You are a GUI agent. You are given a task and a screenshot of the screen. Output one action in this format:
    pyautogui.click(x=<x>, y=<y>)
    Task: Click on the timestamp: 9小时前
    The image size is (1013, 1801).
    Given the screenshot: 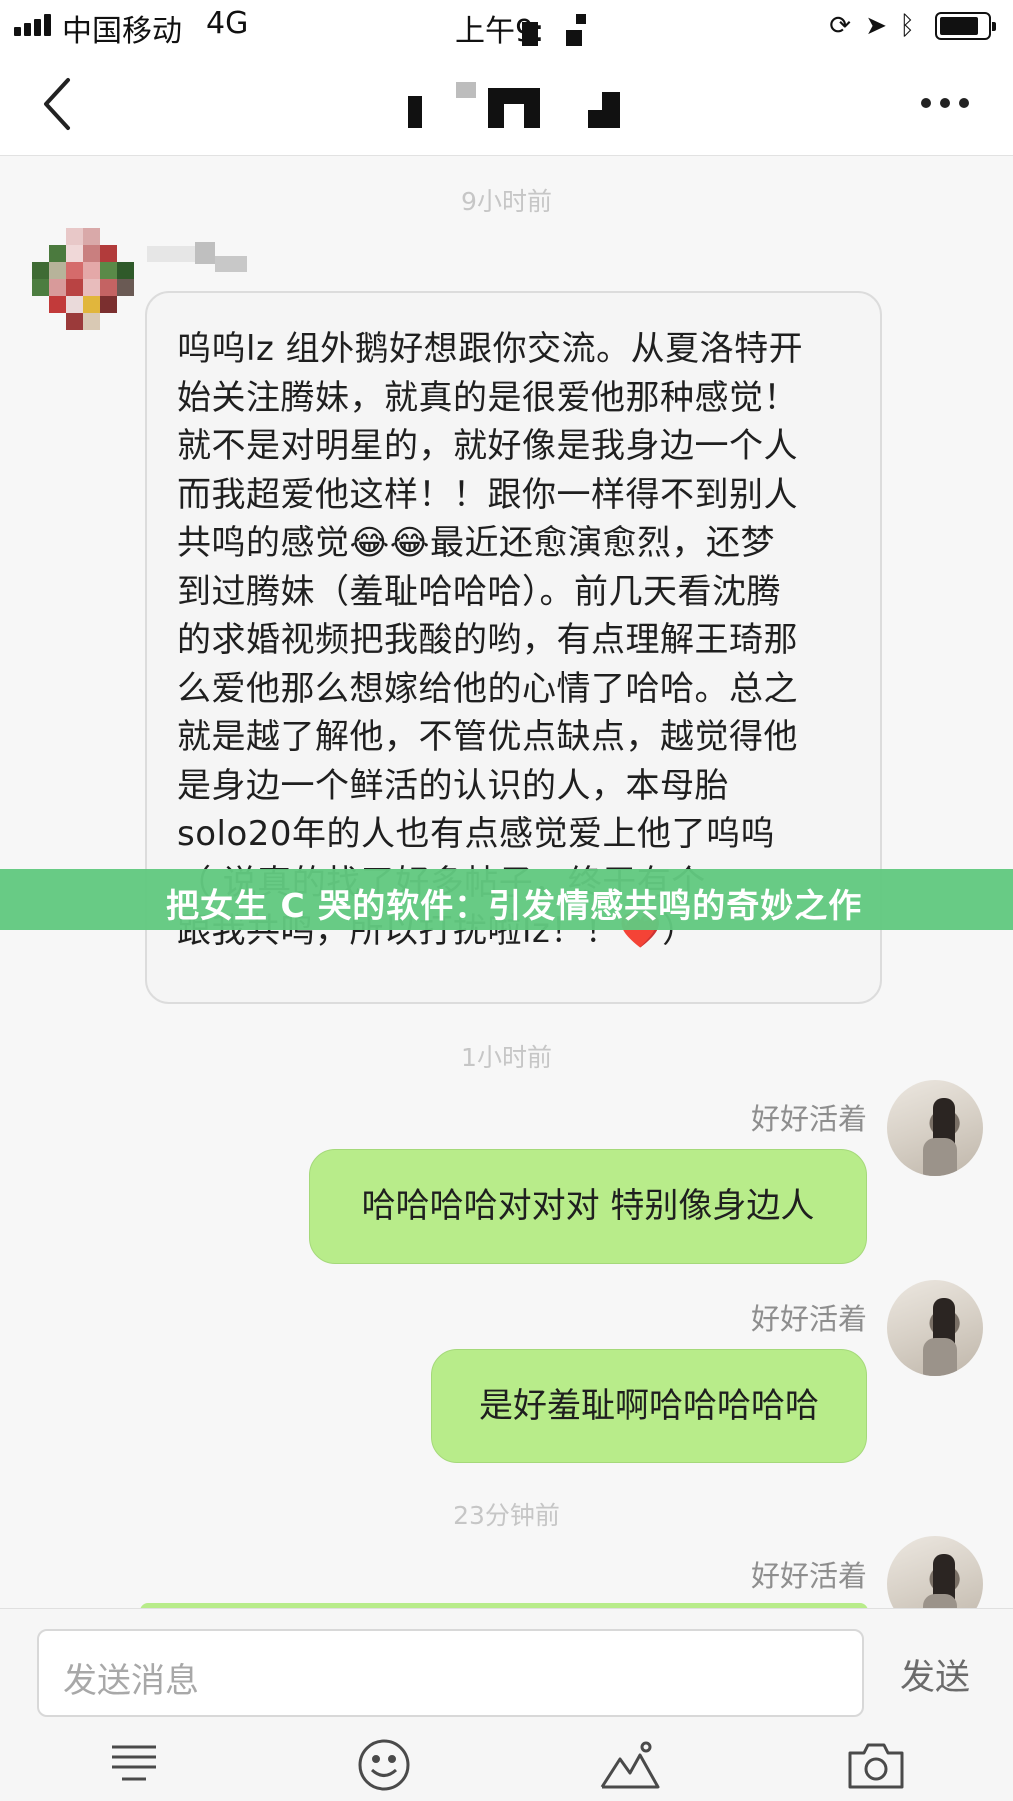 What is the action you would take?
    pyautogui.click(x=506, y=201)
    